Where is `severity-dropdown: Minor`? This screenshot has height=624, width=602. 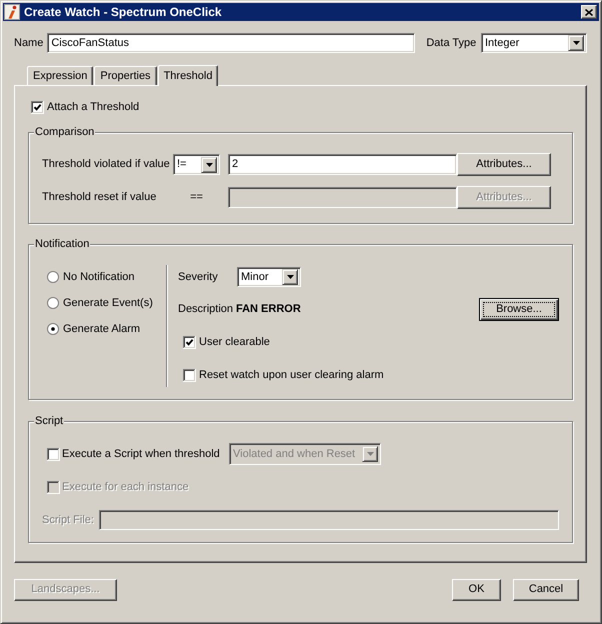
severity-dropdown: Minor is located at coordinates (269, 277).